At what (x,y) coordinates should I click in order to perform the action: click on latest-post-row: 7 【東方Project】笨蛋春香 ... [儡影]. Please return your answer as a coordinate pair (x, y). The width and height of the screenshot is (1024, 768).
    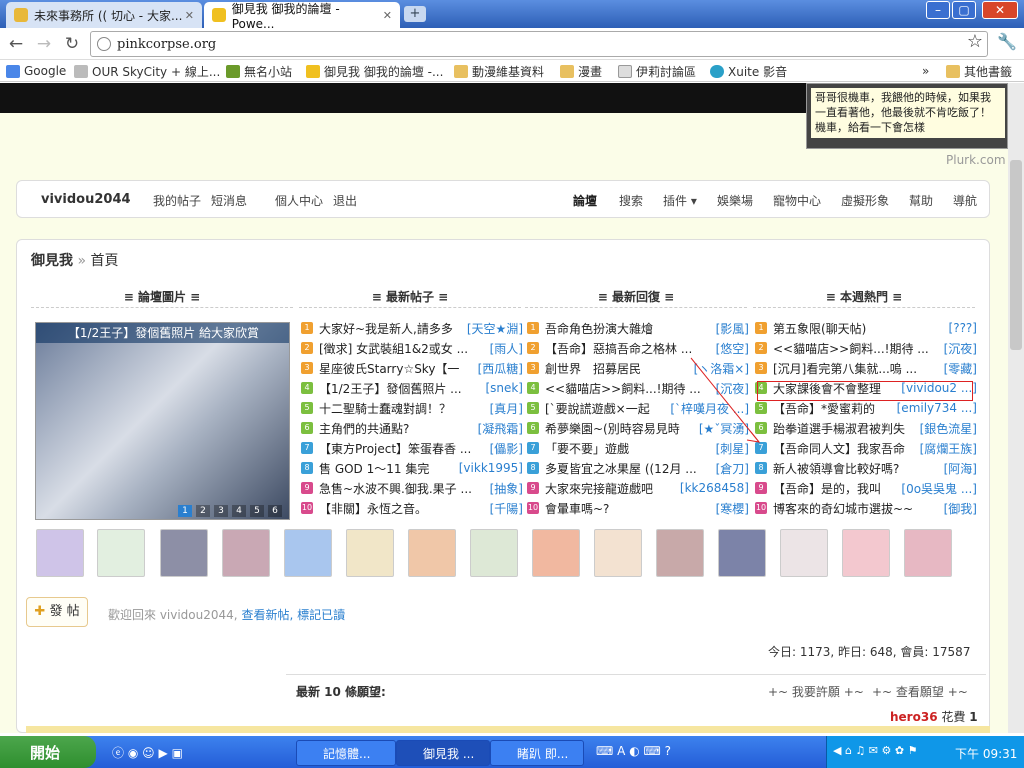
    Looking at the image, I should click on (412, 448).